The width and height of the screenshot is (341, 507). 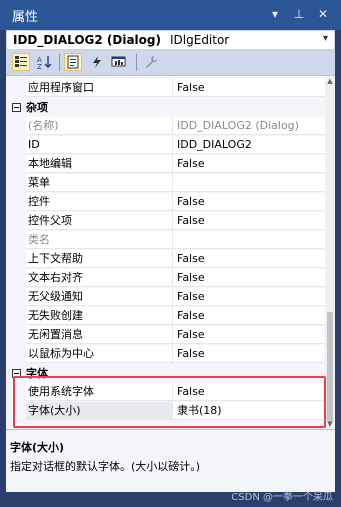 I want to click on property-value: IDD_DIALOG2, so click(x=248, y=145).